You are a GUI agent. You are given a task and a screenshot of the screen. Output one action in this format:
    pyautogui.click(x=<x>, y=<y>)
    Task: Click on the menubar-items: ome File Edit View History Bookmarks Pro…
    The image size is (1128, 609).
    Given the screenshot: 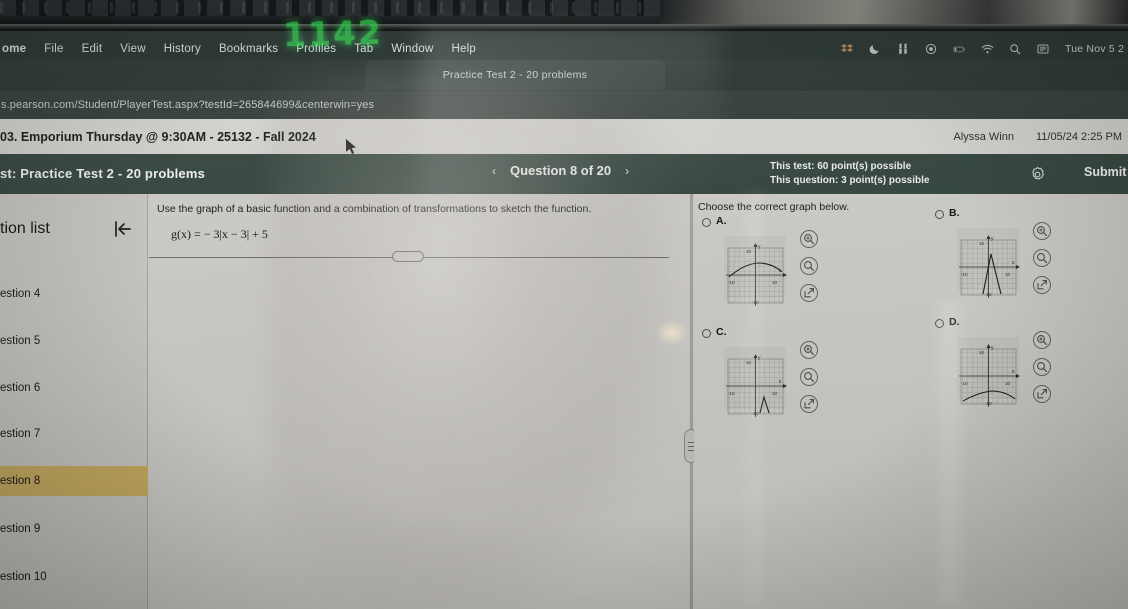 What is the action you would take?
    pyautogui.click(x=238, y=49)
    